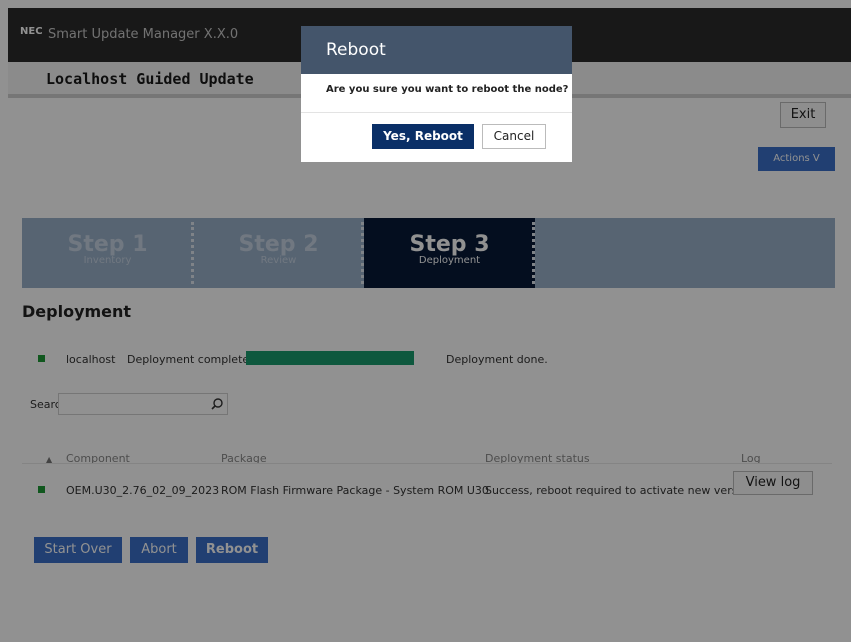 This screenshot has width=851, height=642. I want to click on dialog-divider, so click(436, 112).